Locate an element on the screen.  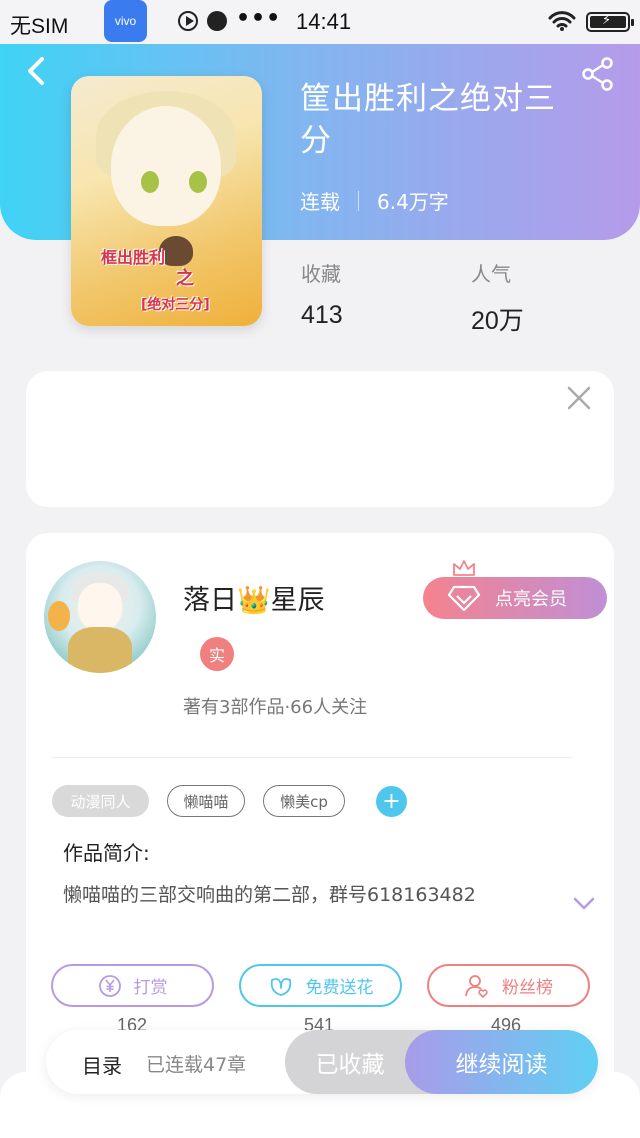
continue-reading-label: 继续阅读 is located at coordinates (501, 1065).